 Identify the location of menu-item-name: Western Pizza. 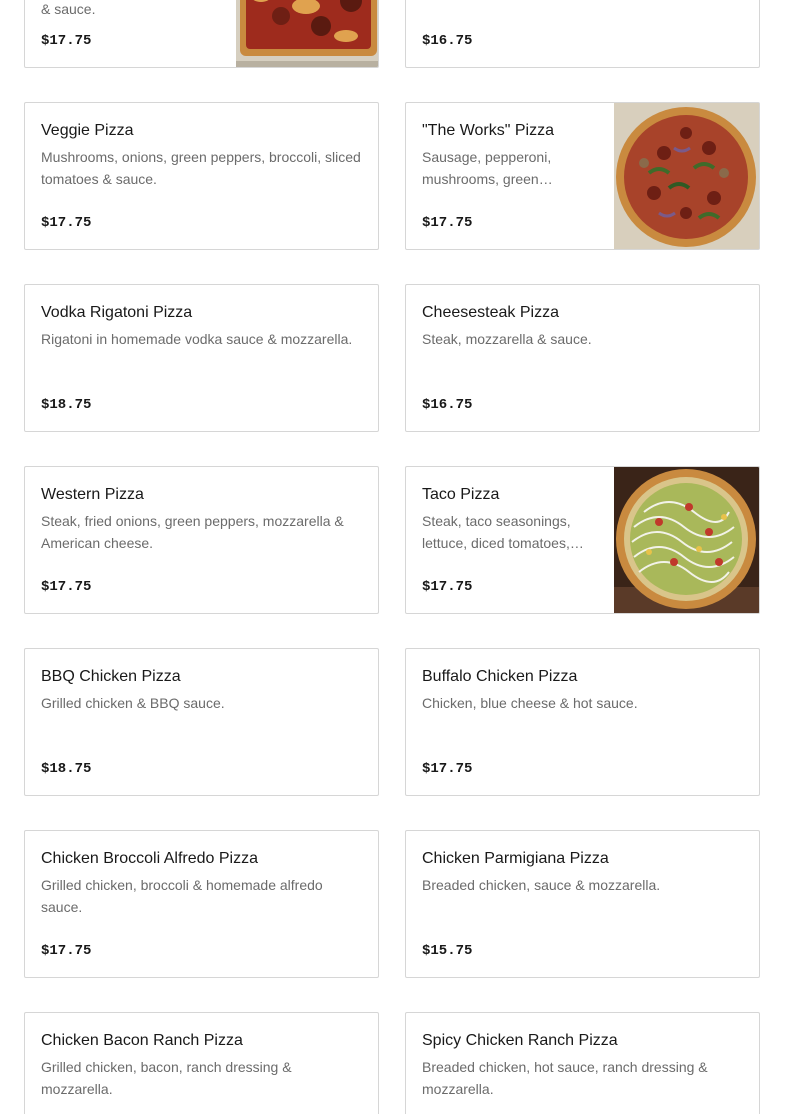
(92, 494).